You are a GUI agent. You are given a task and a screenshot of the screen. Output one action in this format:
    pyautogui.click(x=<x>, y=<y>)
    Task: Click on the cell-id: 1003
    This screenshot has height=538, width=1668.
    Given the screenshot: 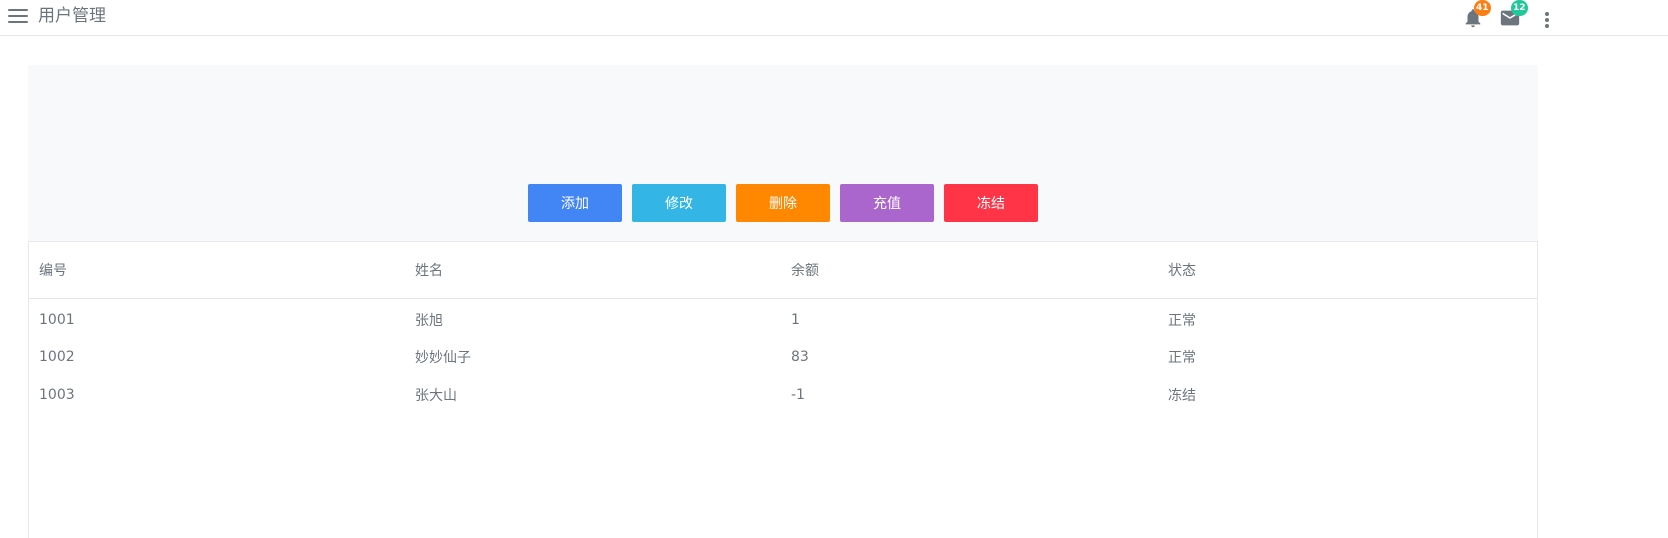 What is the action you would take?
    pyautogui.click(x=57, y=394)
    